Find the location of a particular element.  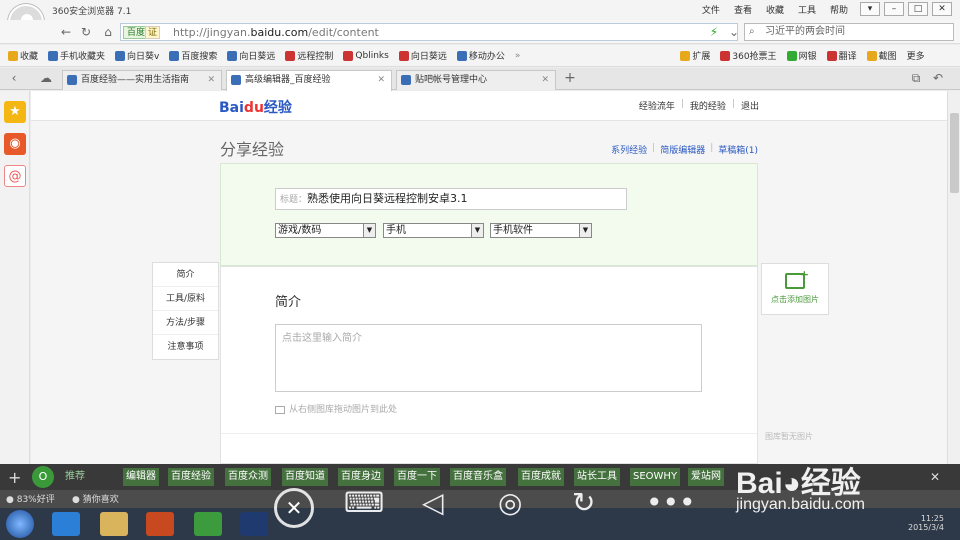

more-icon: ••• is located at coordinates (671, 502).